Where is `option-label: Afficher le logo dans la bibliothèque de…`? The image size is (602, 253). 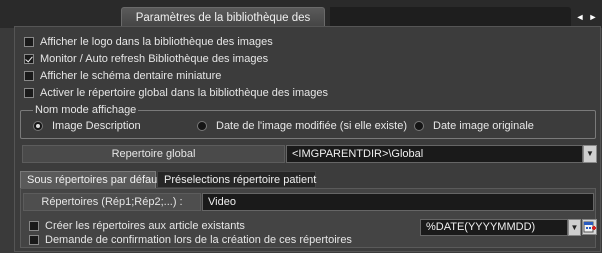
option-label: Afficher le logo dans la bibliothèque de… is located at coordinates (156, 42).